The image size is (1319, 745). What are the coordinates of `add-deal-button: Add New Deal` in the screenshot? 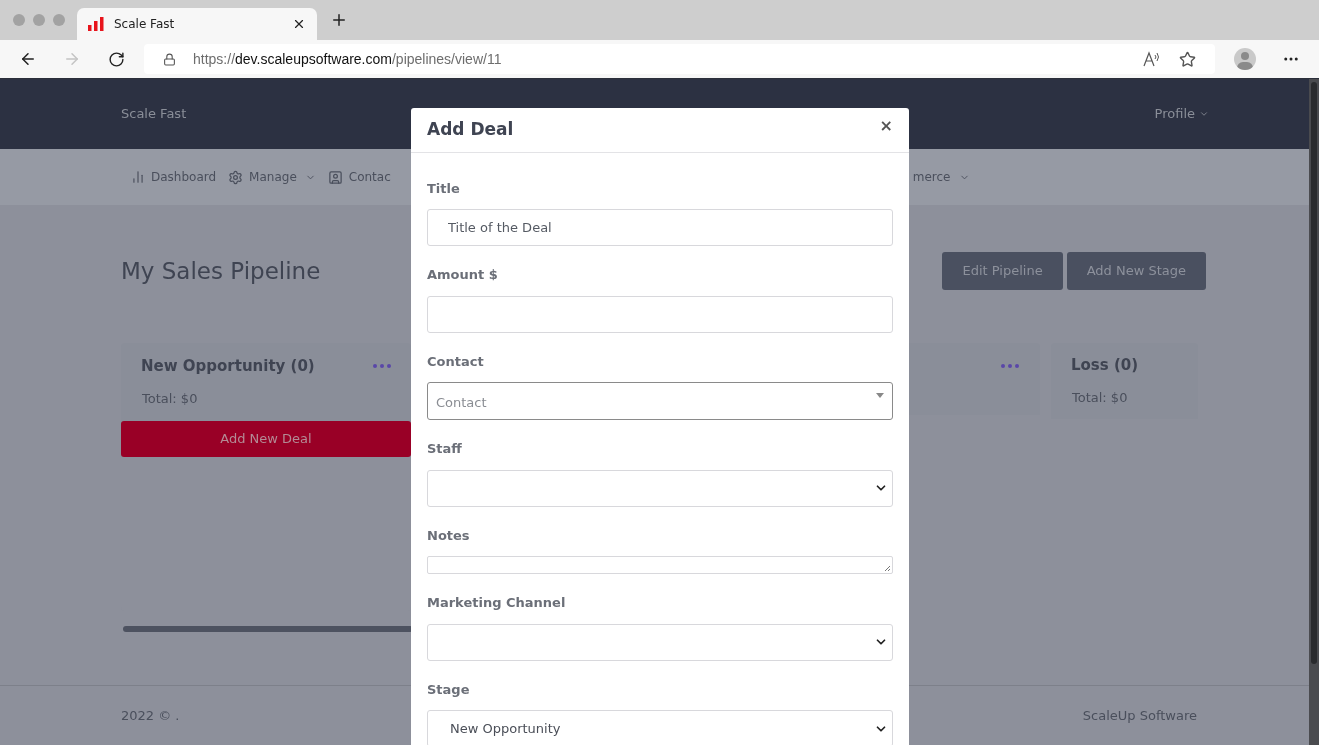 It's located at (266, 439).